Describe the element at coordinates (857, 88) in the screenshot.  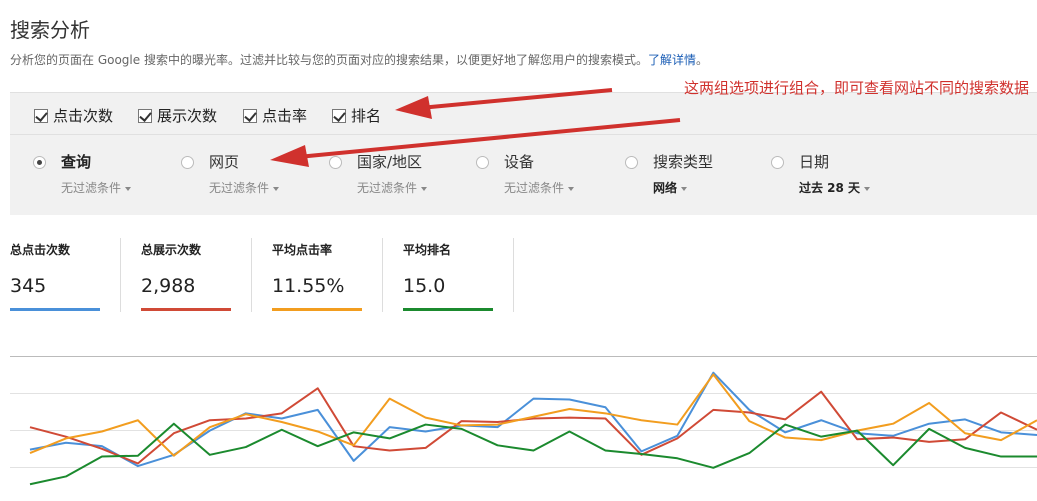
I see `annotation-text: 这两组选项进行组合，即可查看网站不同的搜索数据` at that location.